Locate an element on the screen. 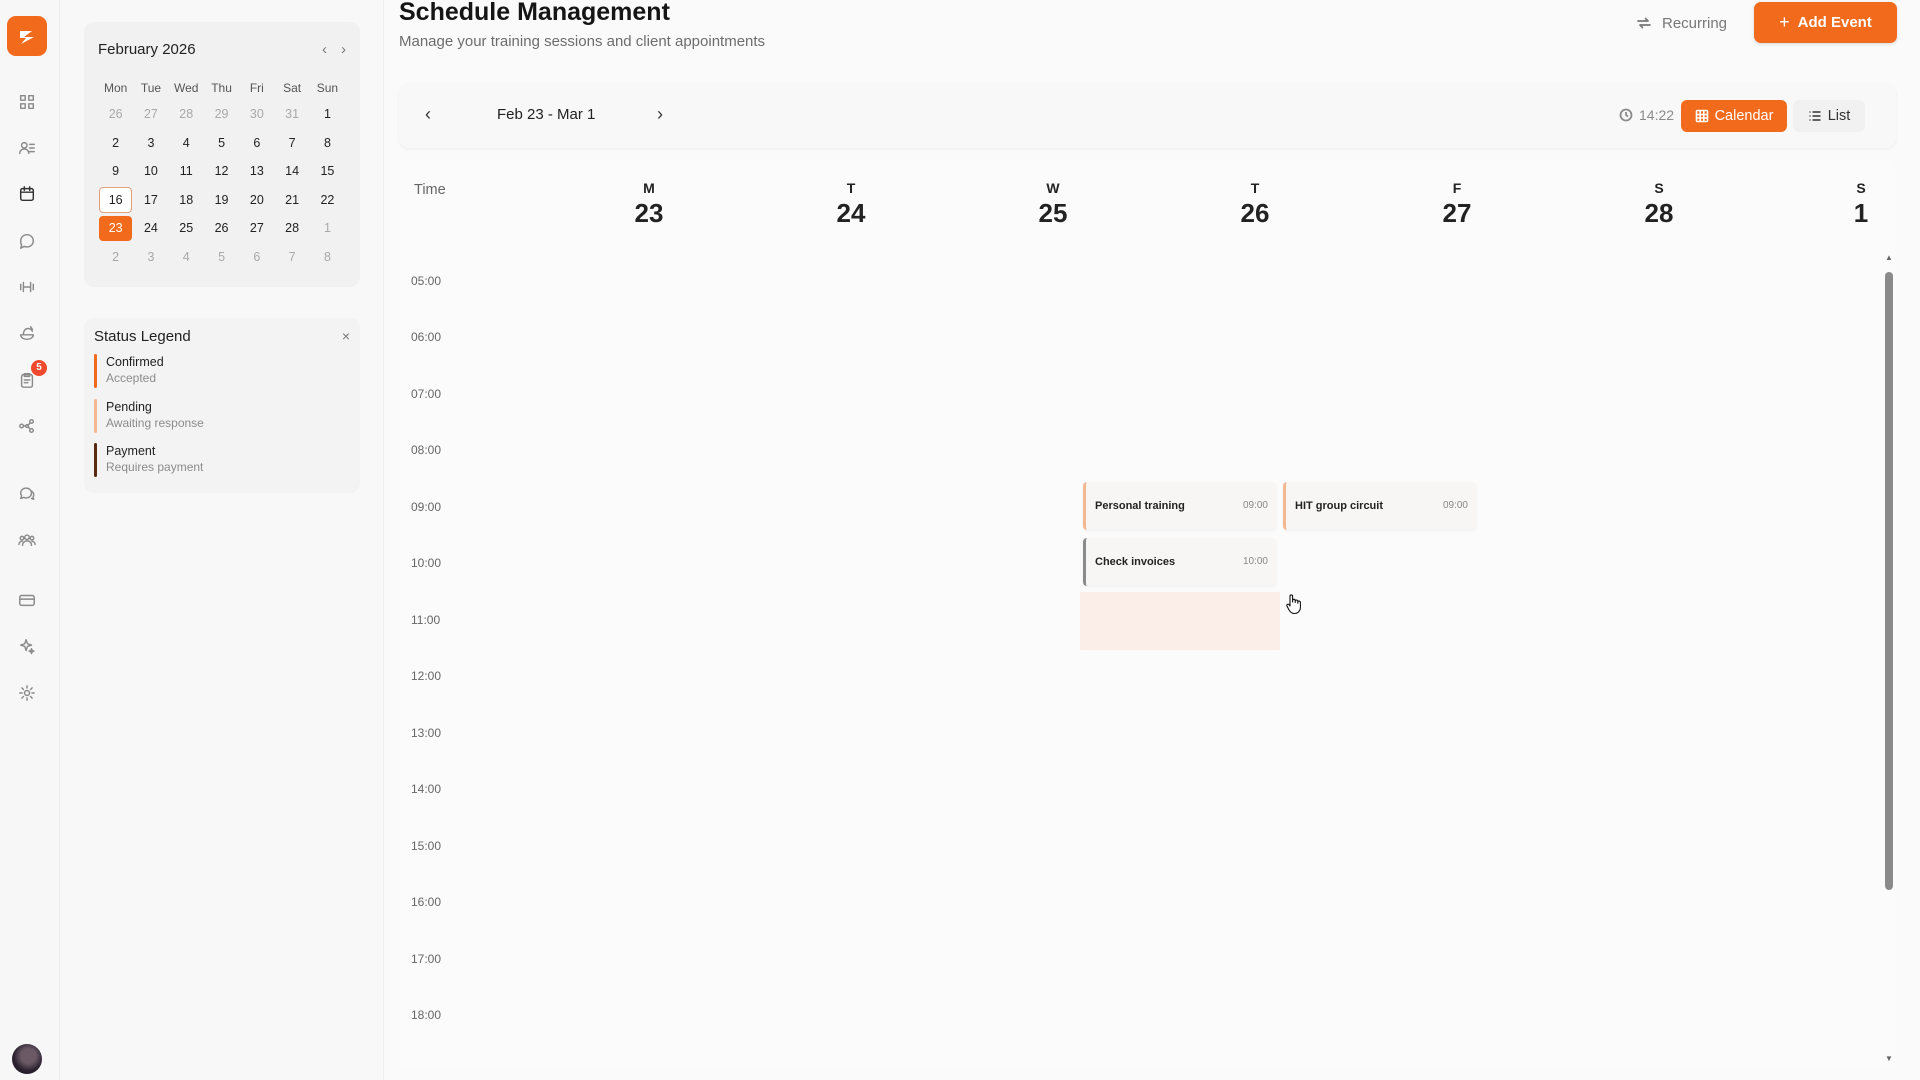  day-header: S 28 is located at coordinates (1659, 204).